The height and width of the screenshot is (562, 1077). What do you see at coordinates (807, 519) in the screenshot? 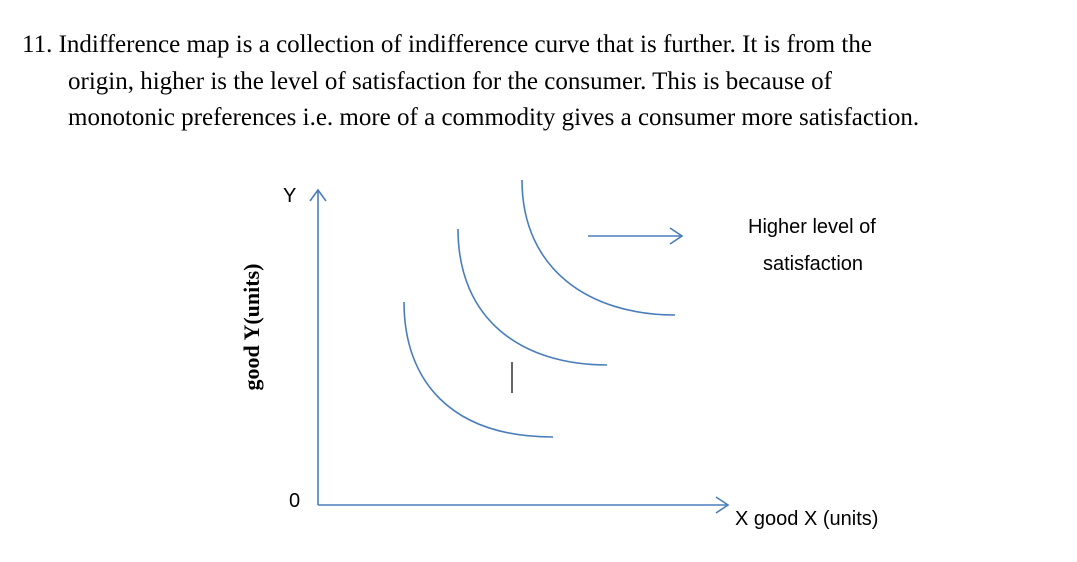
I see `x-axis-title: X good X (units)` at bounding box center [807, 519].